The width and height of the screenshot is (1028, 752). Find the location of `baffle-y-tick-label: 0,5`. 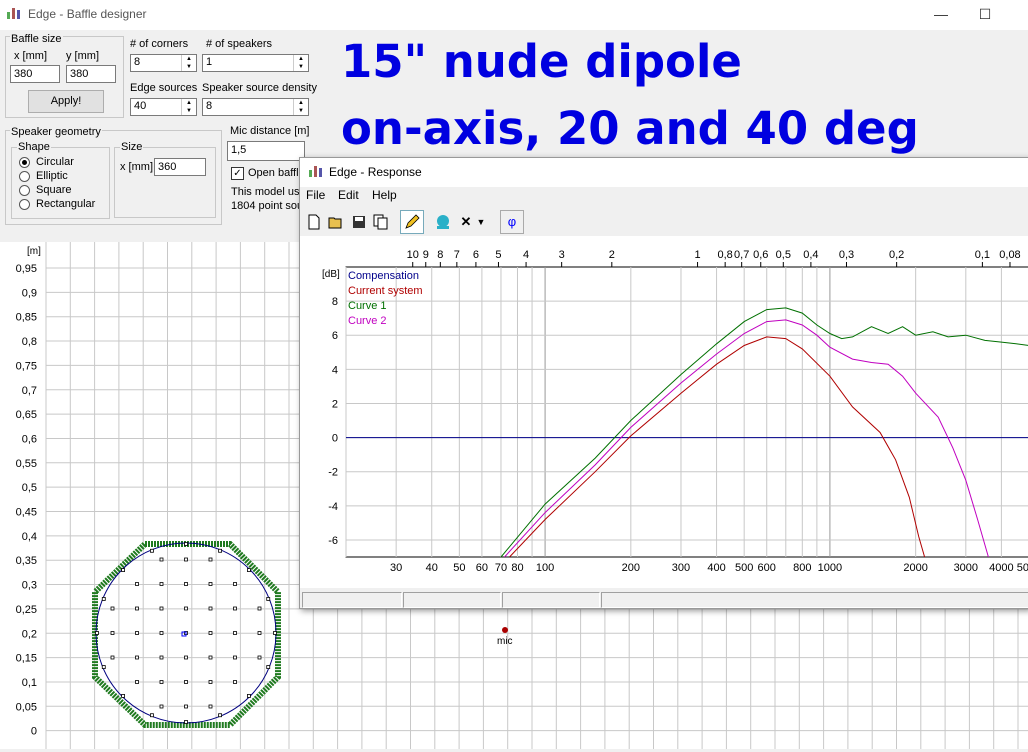

baffle-y-tick-label: 0,5 is located at coordinates (29, 488).